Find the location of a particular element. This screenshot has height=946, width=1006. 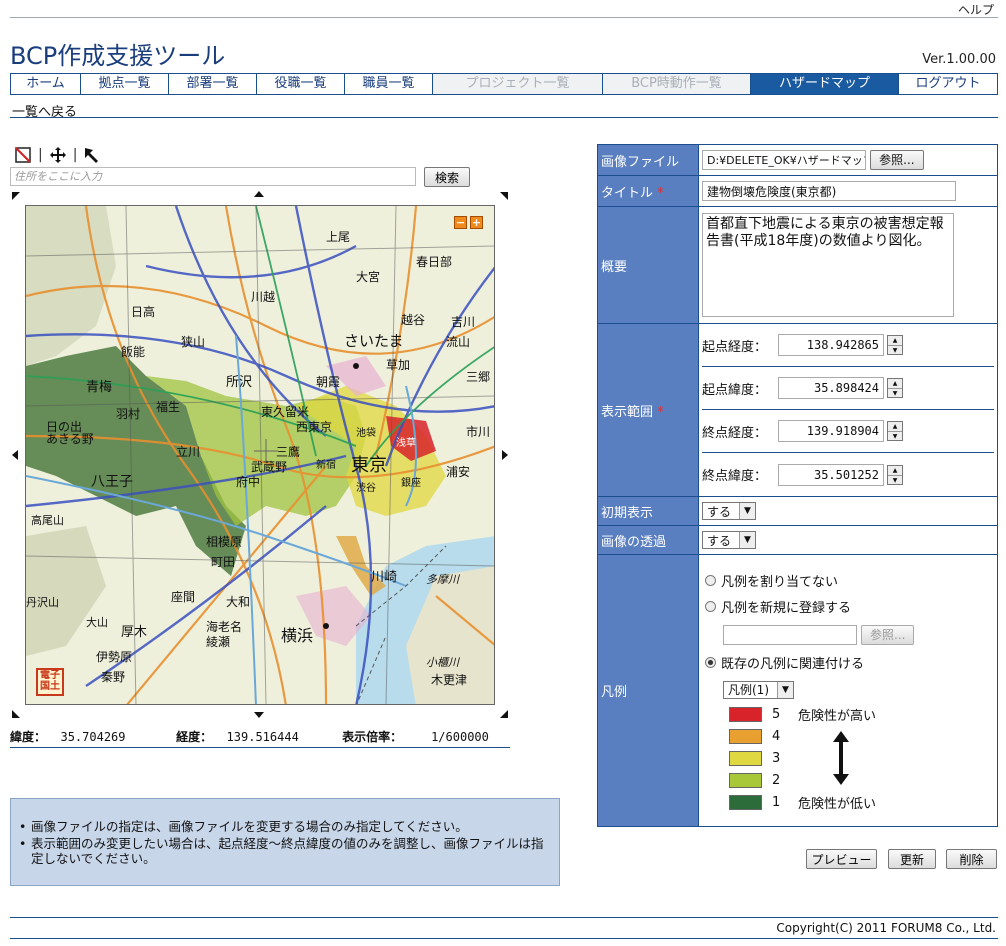

svg-text: 浅草 is located at coordinates (406, 442).